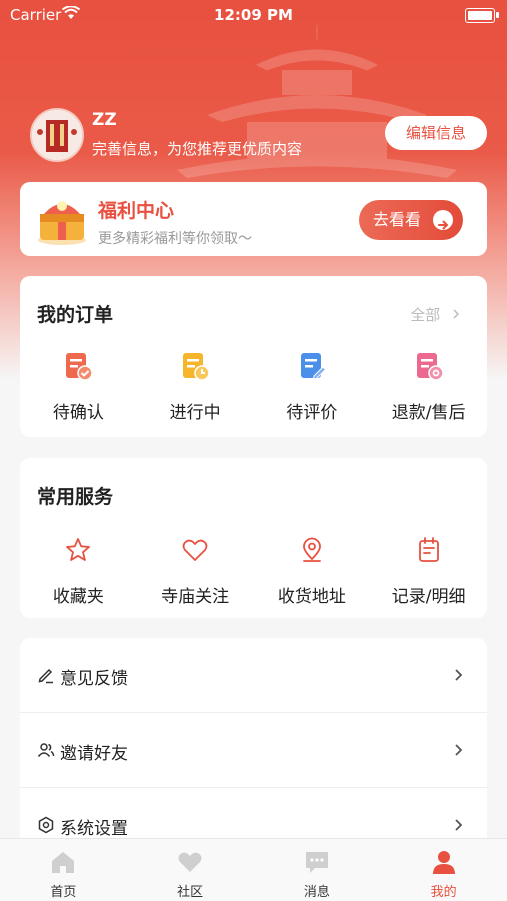  I want to click on user-icon, so click(443, 862).